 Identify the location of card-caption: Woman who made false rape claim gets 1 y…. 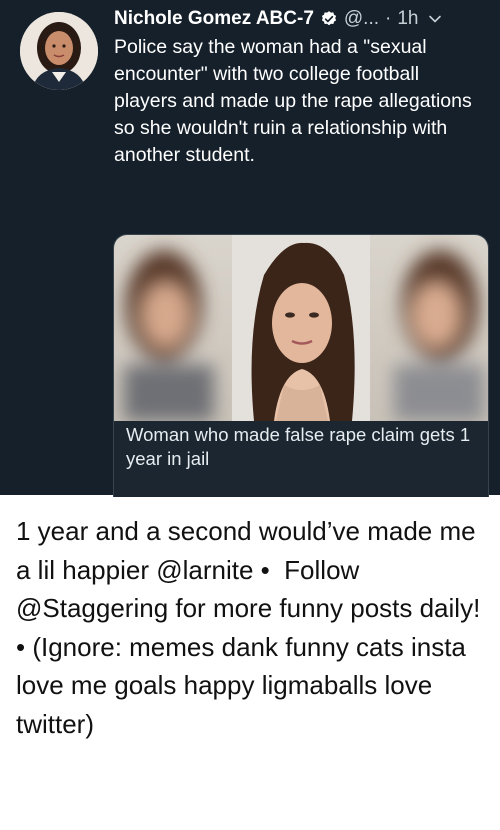
(298, 446).